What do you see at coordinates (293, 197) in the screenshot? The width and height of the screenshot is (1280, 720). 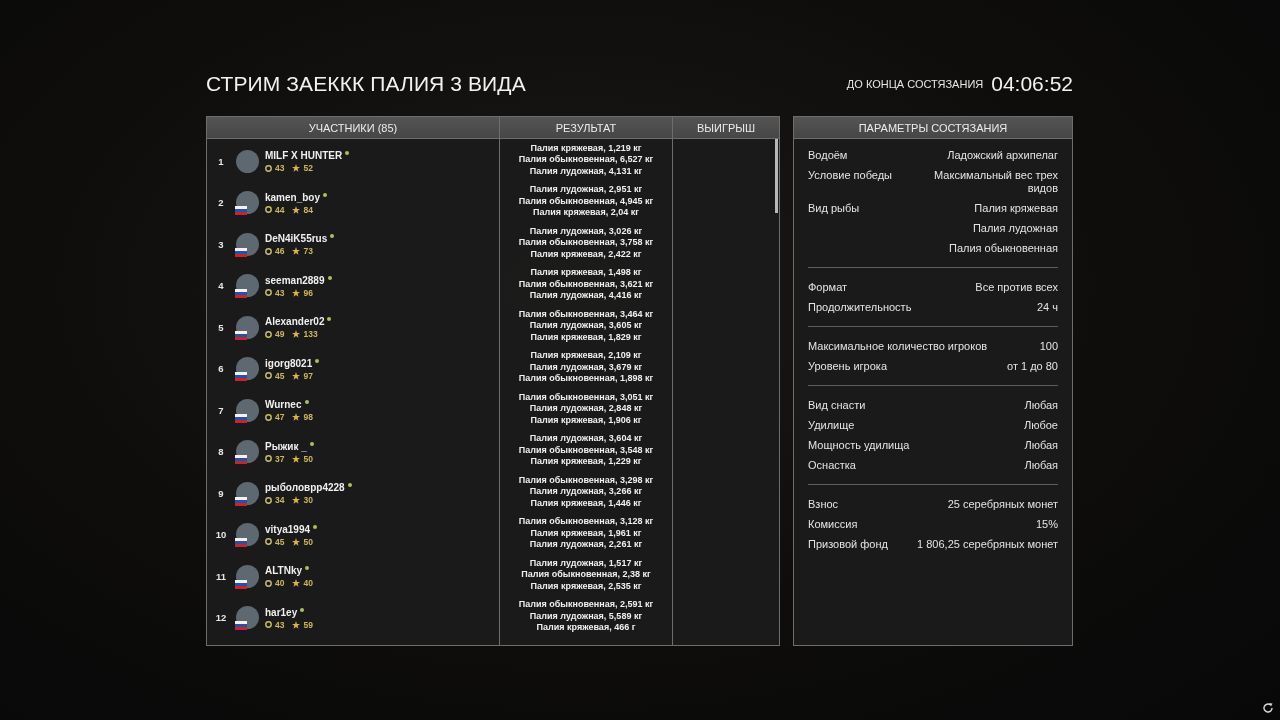 I see `player-name: kamen_boy` at bounding box center [293, 197].